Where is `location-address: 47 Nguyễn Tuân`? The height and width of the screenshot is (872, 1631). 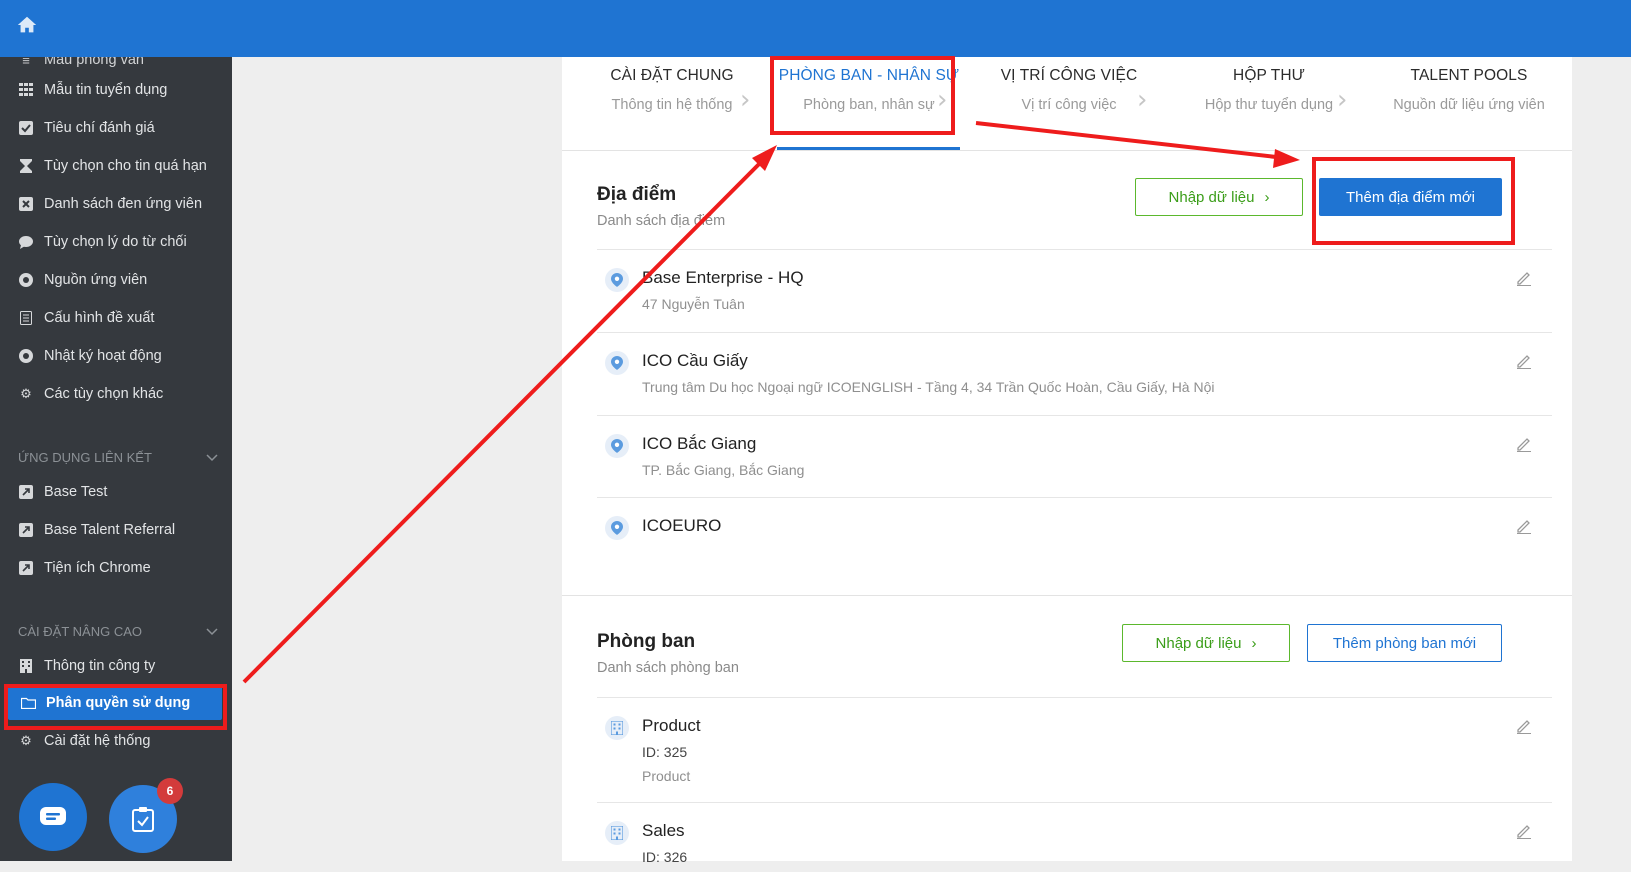 location-address: 47 Nguyễn Tuân is located at coordinates (693, 304).